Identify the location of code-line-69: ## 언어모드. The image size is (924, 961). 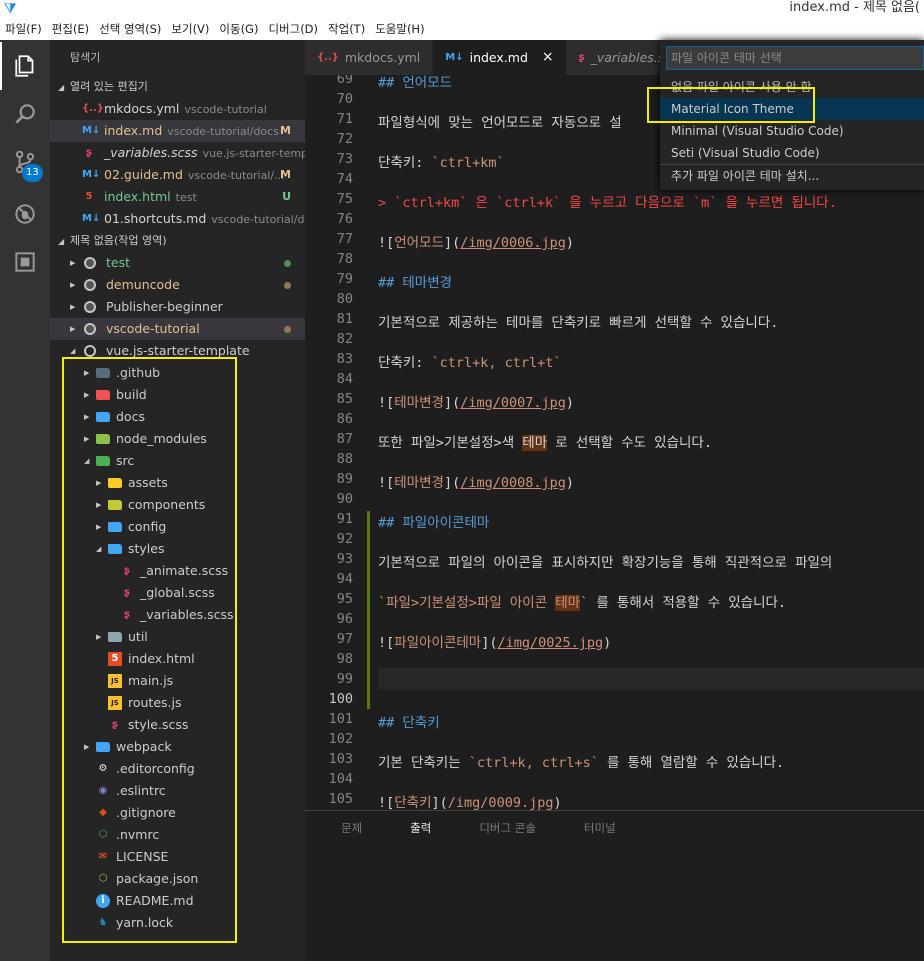
(415, 83).